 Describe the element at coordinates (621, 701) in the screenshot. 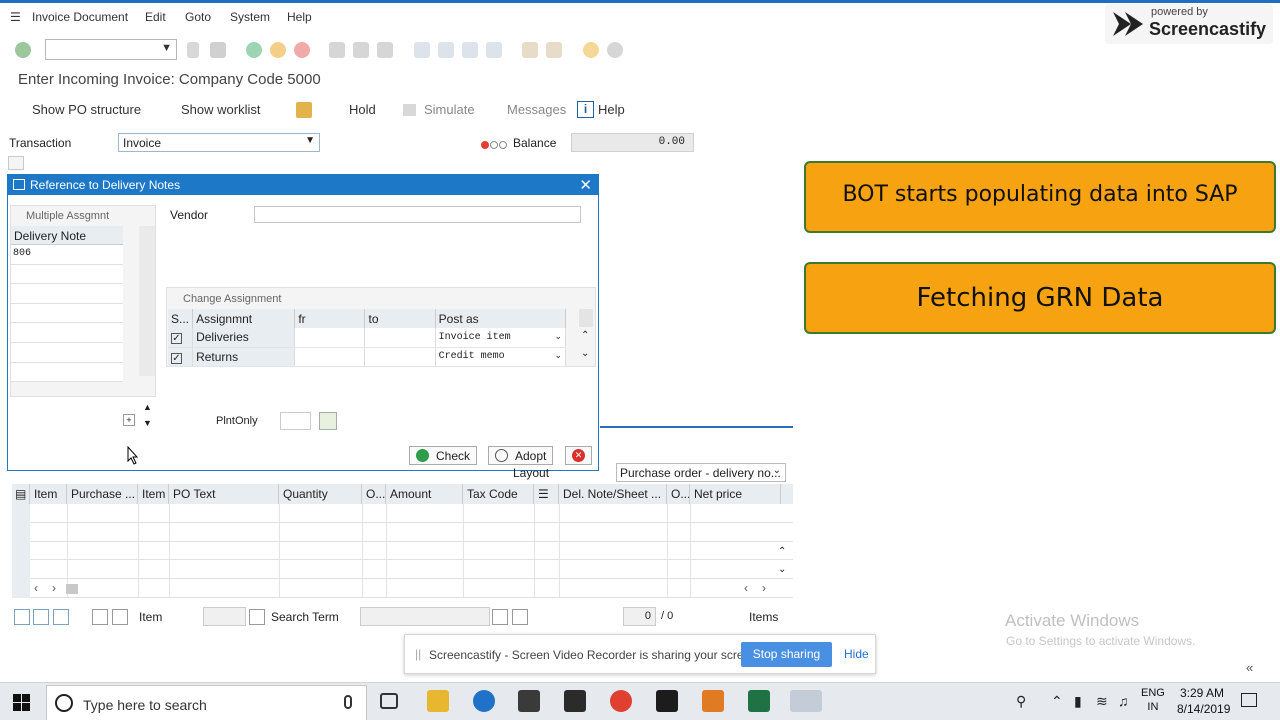

I see `chrome-icon` at that location.